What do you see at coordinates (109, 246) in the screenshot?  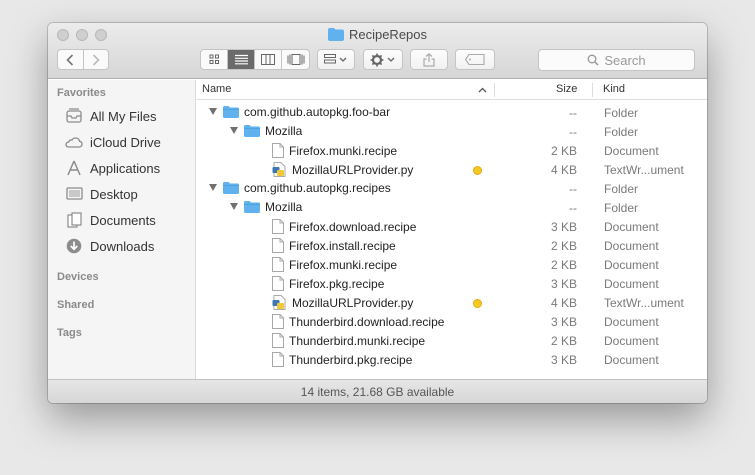 I see `sidebar-item-downloads: Downloads` at bounding box center [109, 246].